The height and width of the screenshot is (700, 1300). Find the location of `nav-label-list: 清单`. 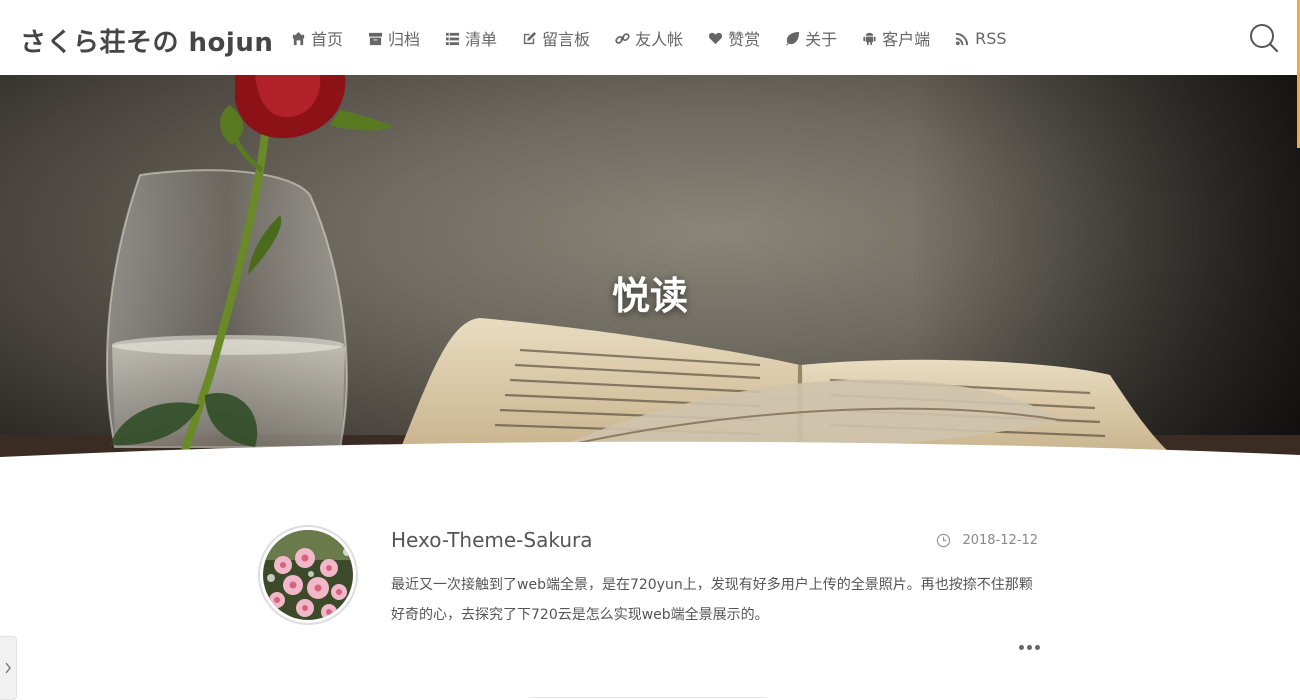

nav-label-list: 清单 is located at coordinates (481, 39).